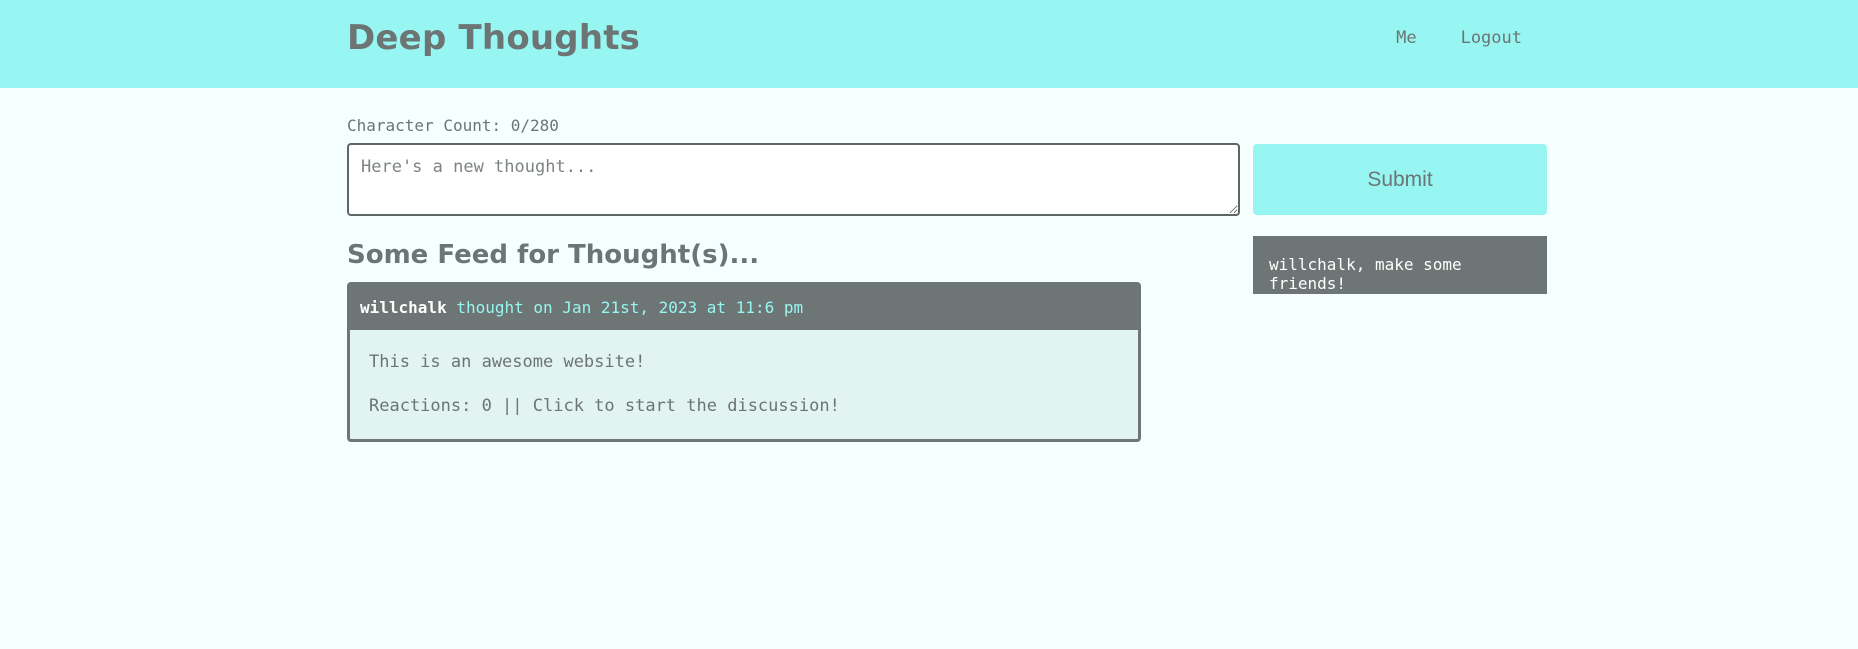 The height and width of the screenshot is (649, 1858). I want to click on character-count: Character Count: 0/280, so click(453, 125).